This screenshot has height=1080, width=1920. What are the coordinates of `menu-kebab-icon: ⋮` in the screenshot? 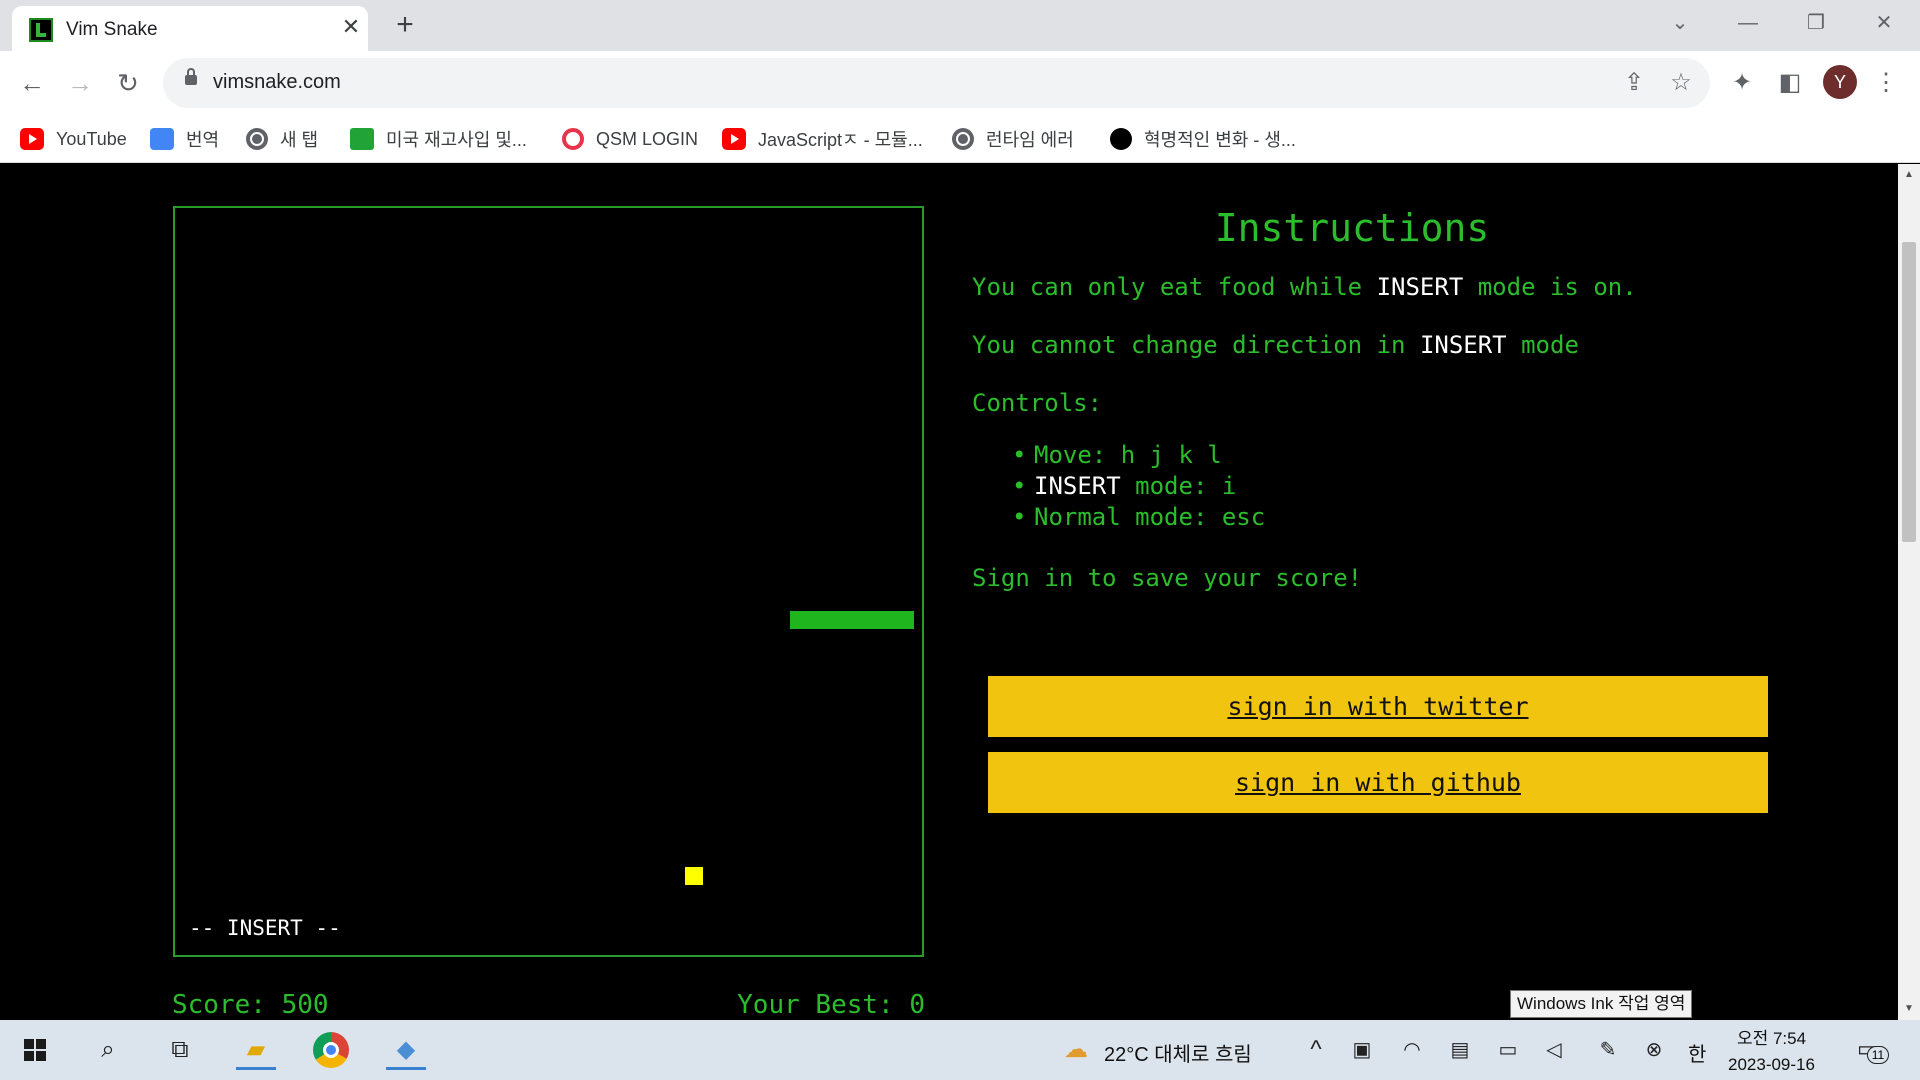 It's located at (1886, 83).